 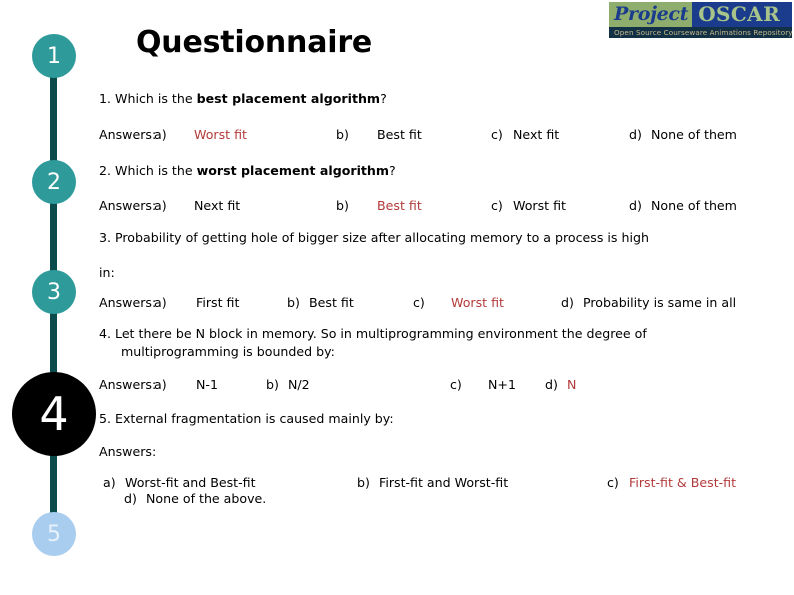 I want to click on question-1-option-c-marker: c), so click(x=497, y=134).